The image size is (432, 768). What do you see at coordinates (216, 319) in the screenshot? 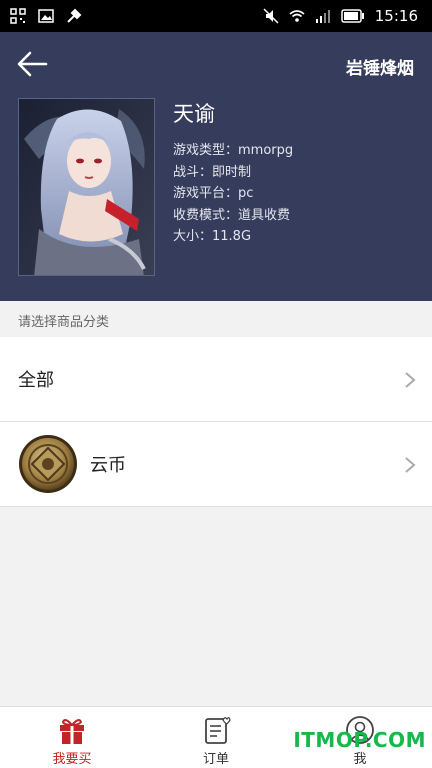
I see `category-hint: 请选择商品分类` at bounding box center [216, 319].